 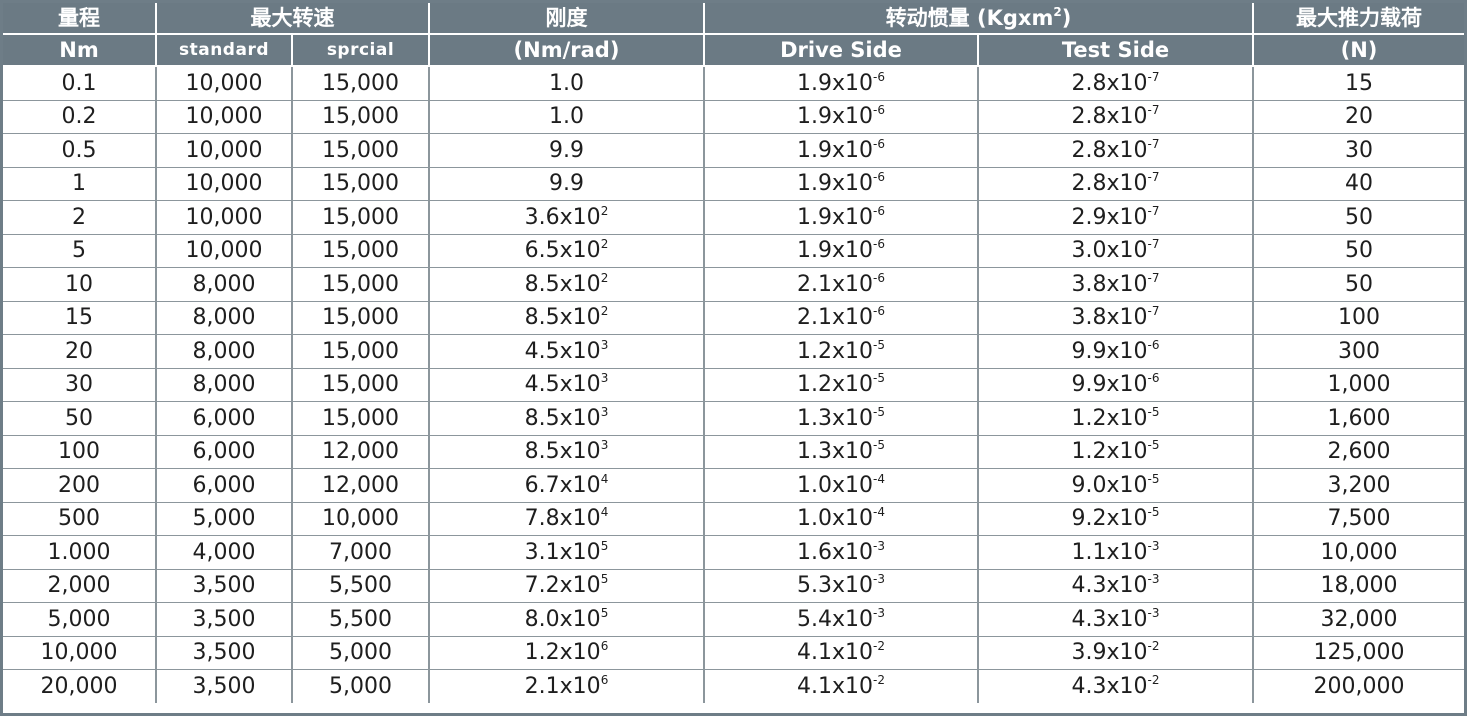 I want to click on header-inertia-drive: Drive Side, so click(x=841, y=50).